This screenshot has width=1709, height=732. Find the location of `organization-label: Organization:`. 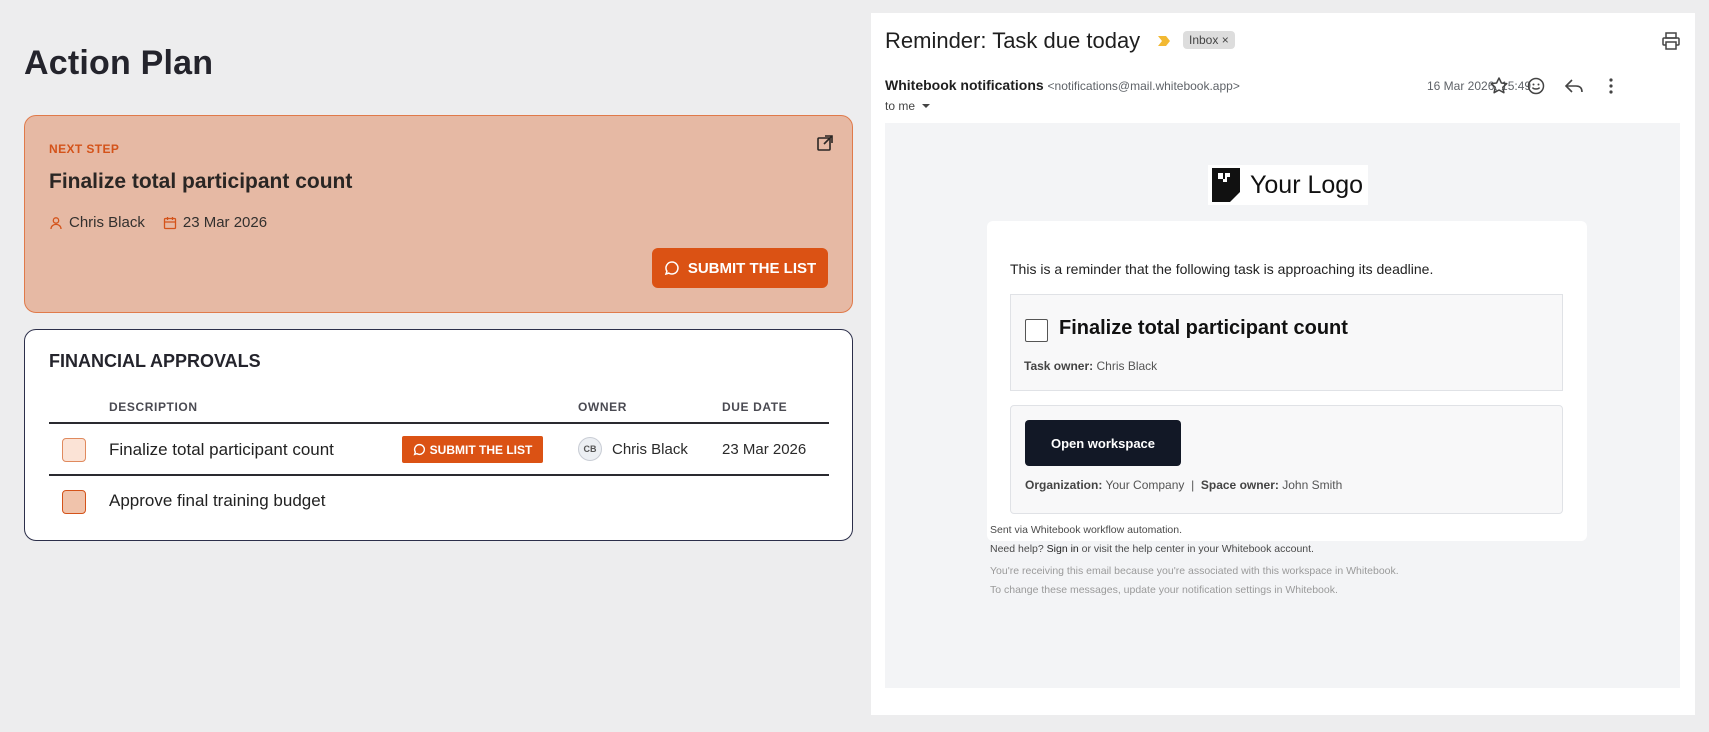

organization-label: Organization: is located at coordinates (1064, 485).